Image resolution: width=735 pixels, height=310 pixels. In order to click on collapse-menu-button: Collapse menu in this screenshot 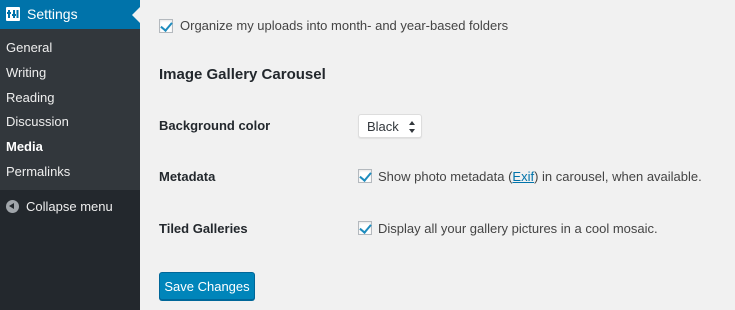, I will do `click(70, 207)`.